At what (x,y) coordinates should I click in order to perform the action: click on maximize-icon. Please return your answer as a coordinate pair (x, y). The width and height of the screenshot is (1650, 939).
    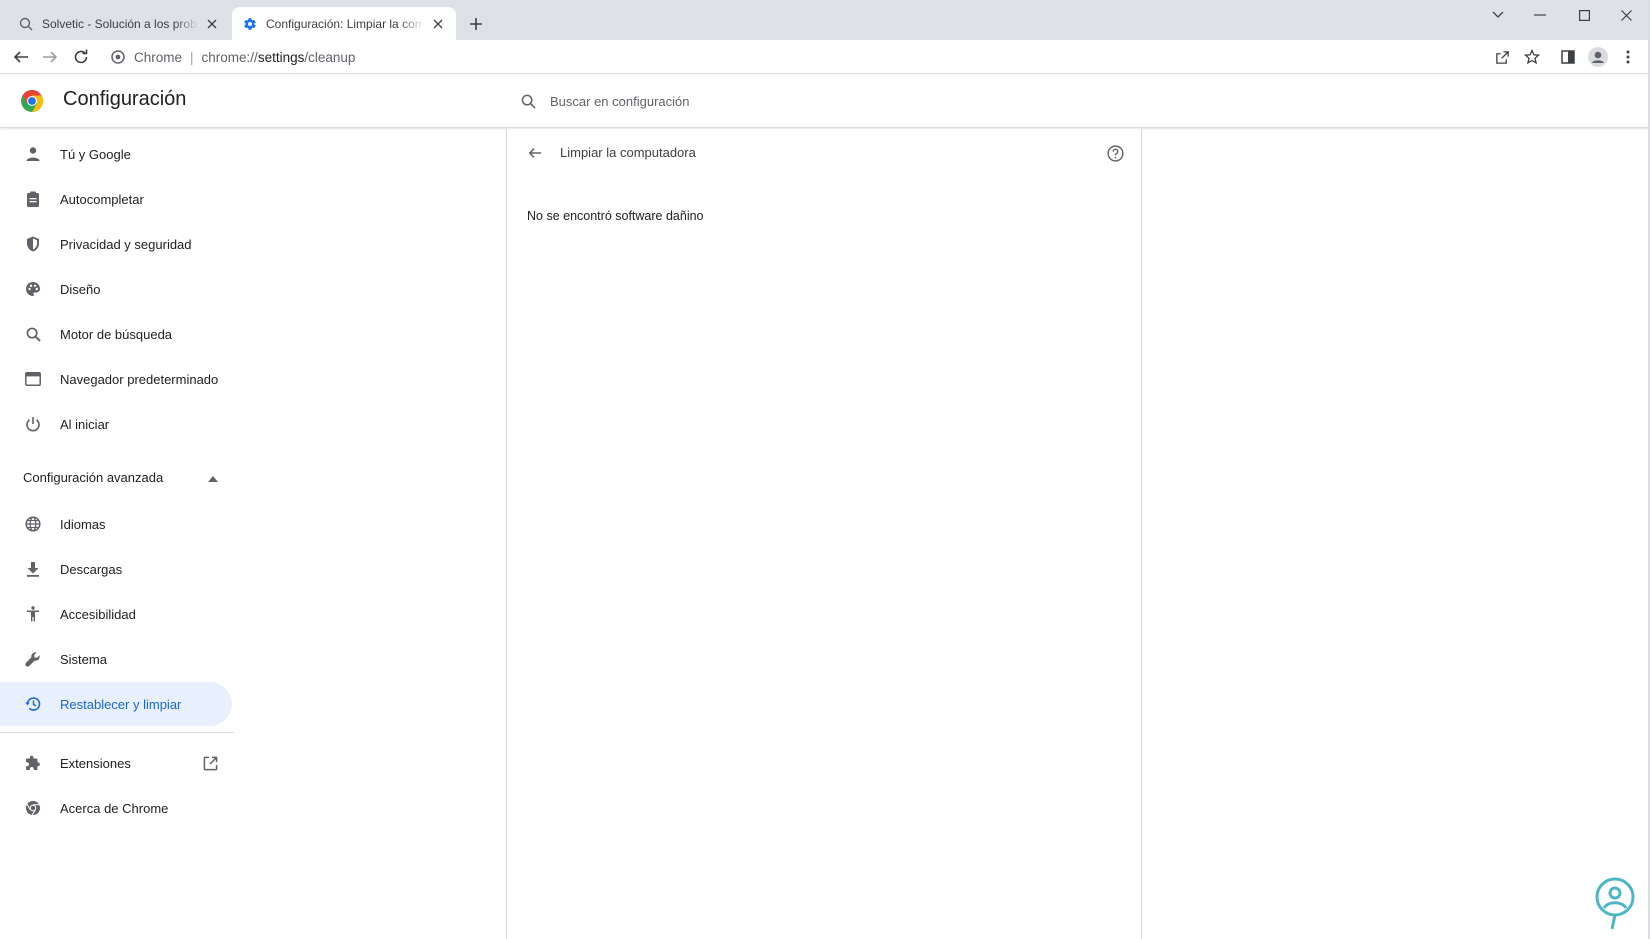
    Looking at the image, I should click on (1584, 15).